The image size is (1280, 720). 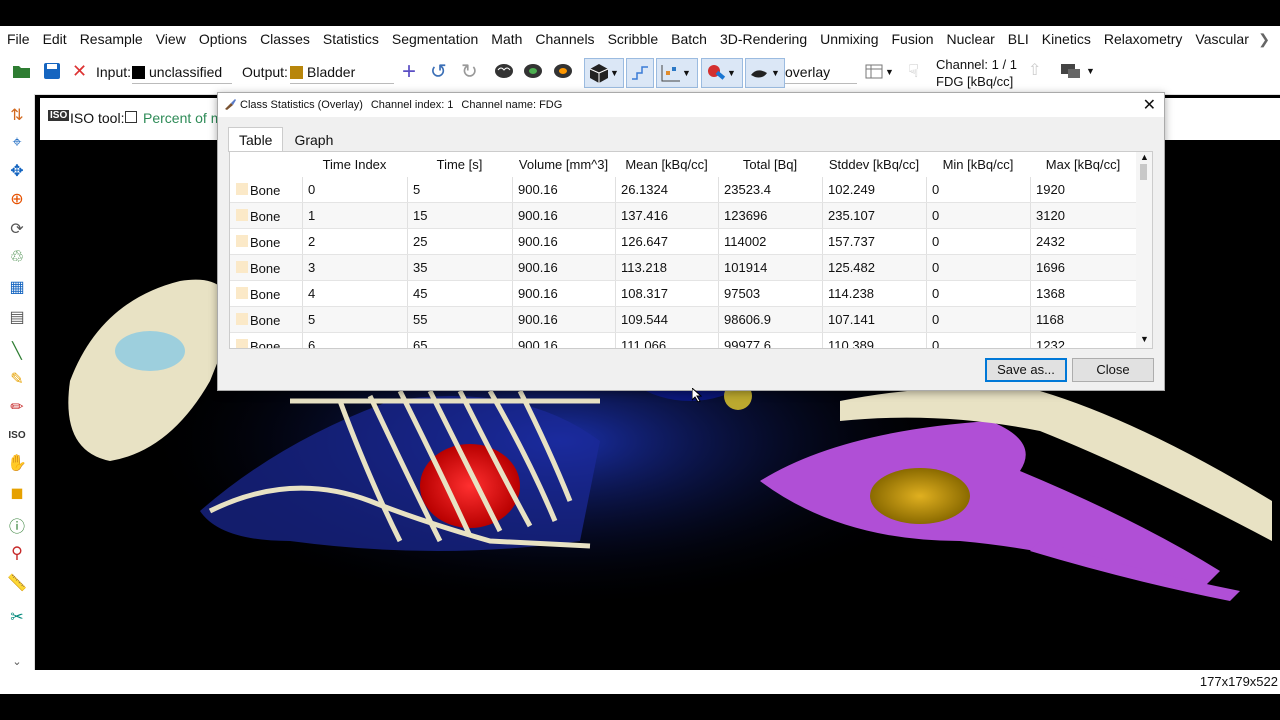 What do you see at coordinates (131, 117) in the screenshot?
I see `iso-tool-checkbox` at bounding box center [131, 117].